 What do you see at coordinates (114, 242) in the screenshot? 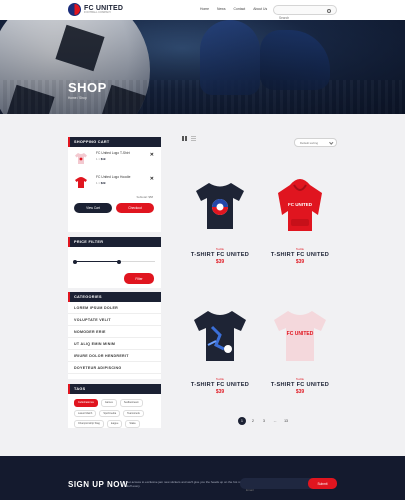
I see `price-filter-heading: PRICE FILTER` at bounding box center [114, 242].